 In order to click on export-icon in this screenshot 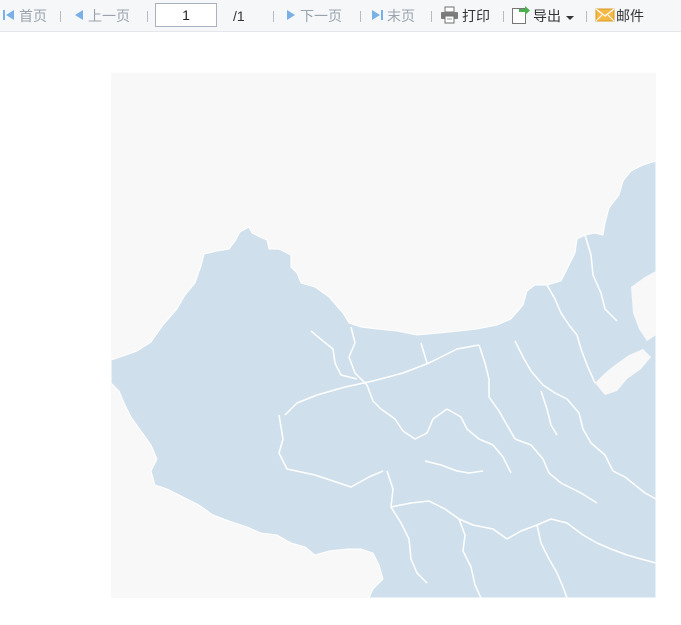, I will do `click(520, 16)`.